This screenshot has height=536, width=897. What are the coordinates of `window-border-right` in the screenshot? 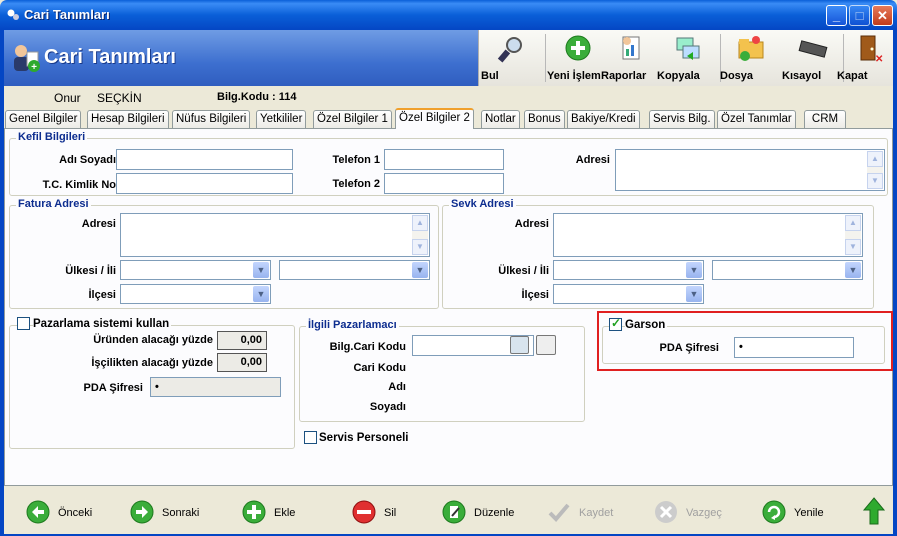 It's located at (895, 283).